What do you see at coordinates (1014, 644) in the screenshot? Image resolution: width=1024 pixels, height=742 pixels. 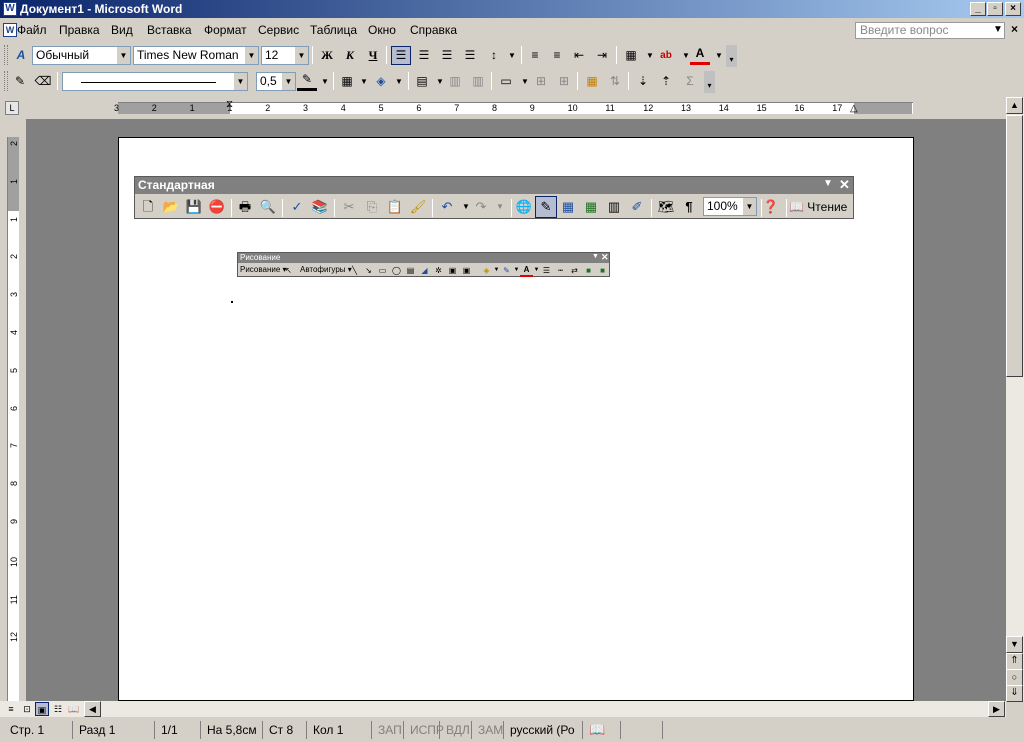 I see `scroll-down-icon: ▼` at bounding box center [1014, 644].